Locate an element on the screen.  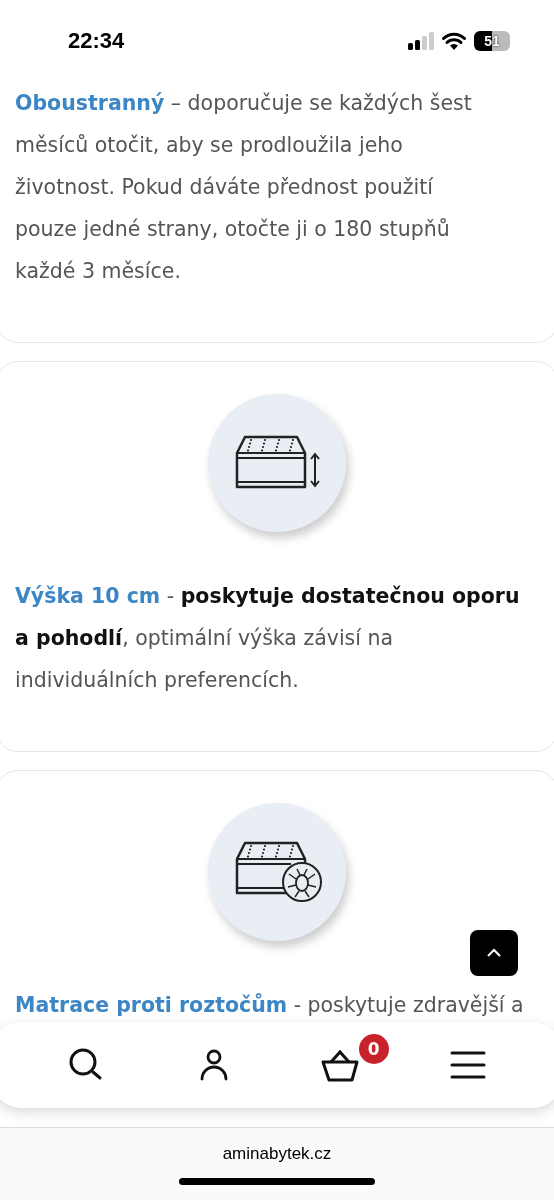
feature-text: Matrace proti roztočům - poskytuje zdravější a is located at coordinates (270, 1005).